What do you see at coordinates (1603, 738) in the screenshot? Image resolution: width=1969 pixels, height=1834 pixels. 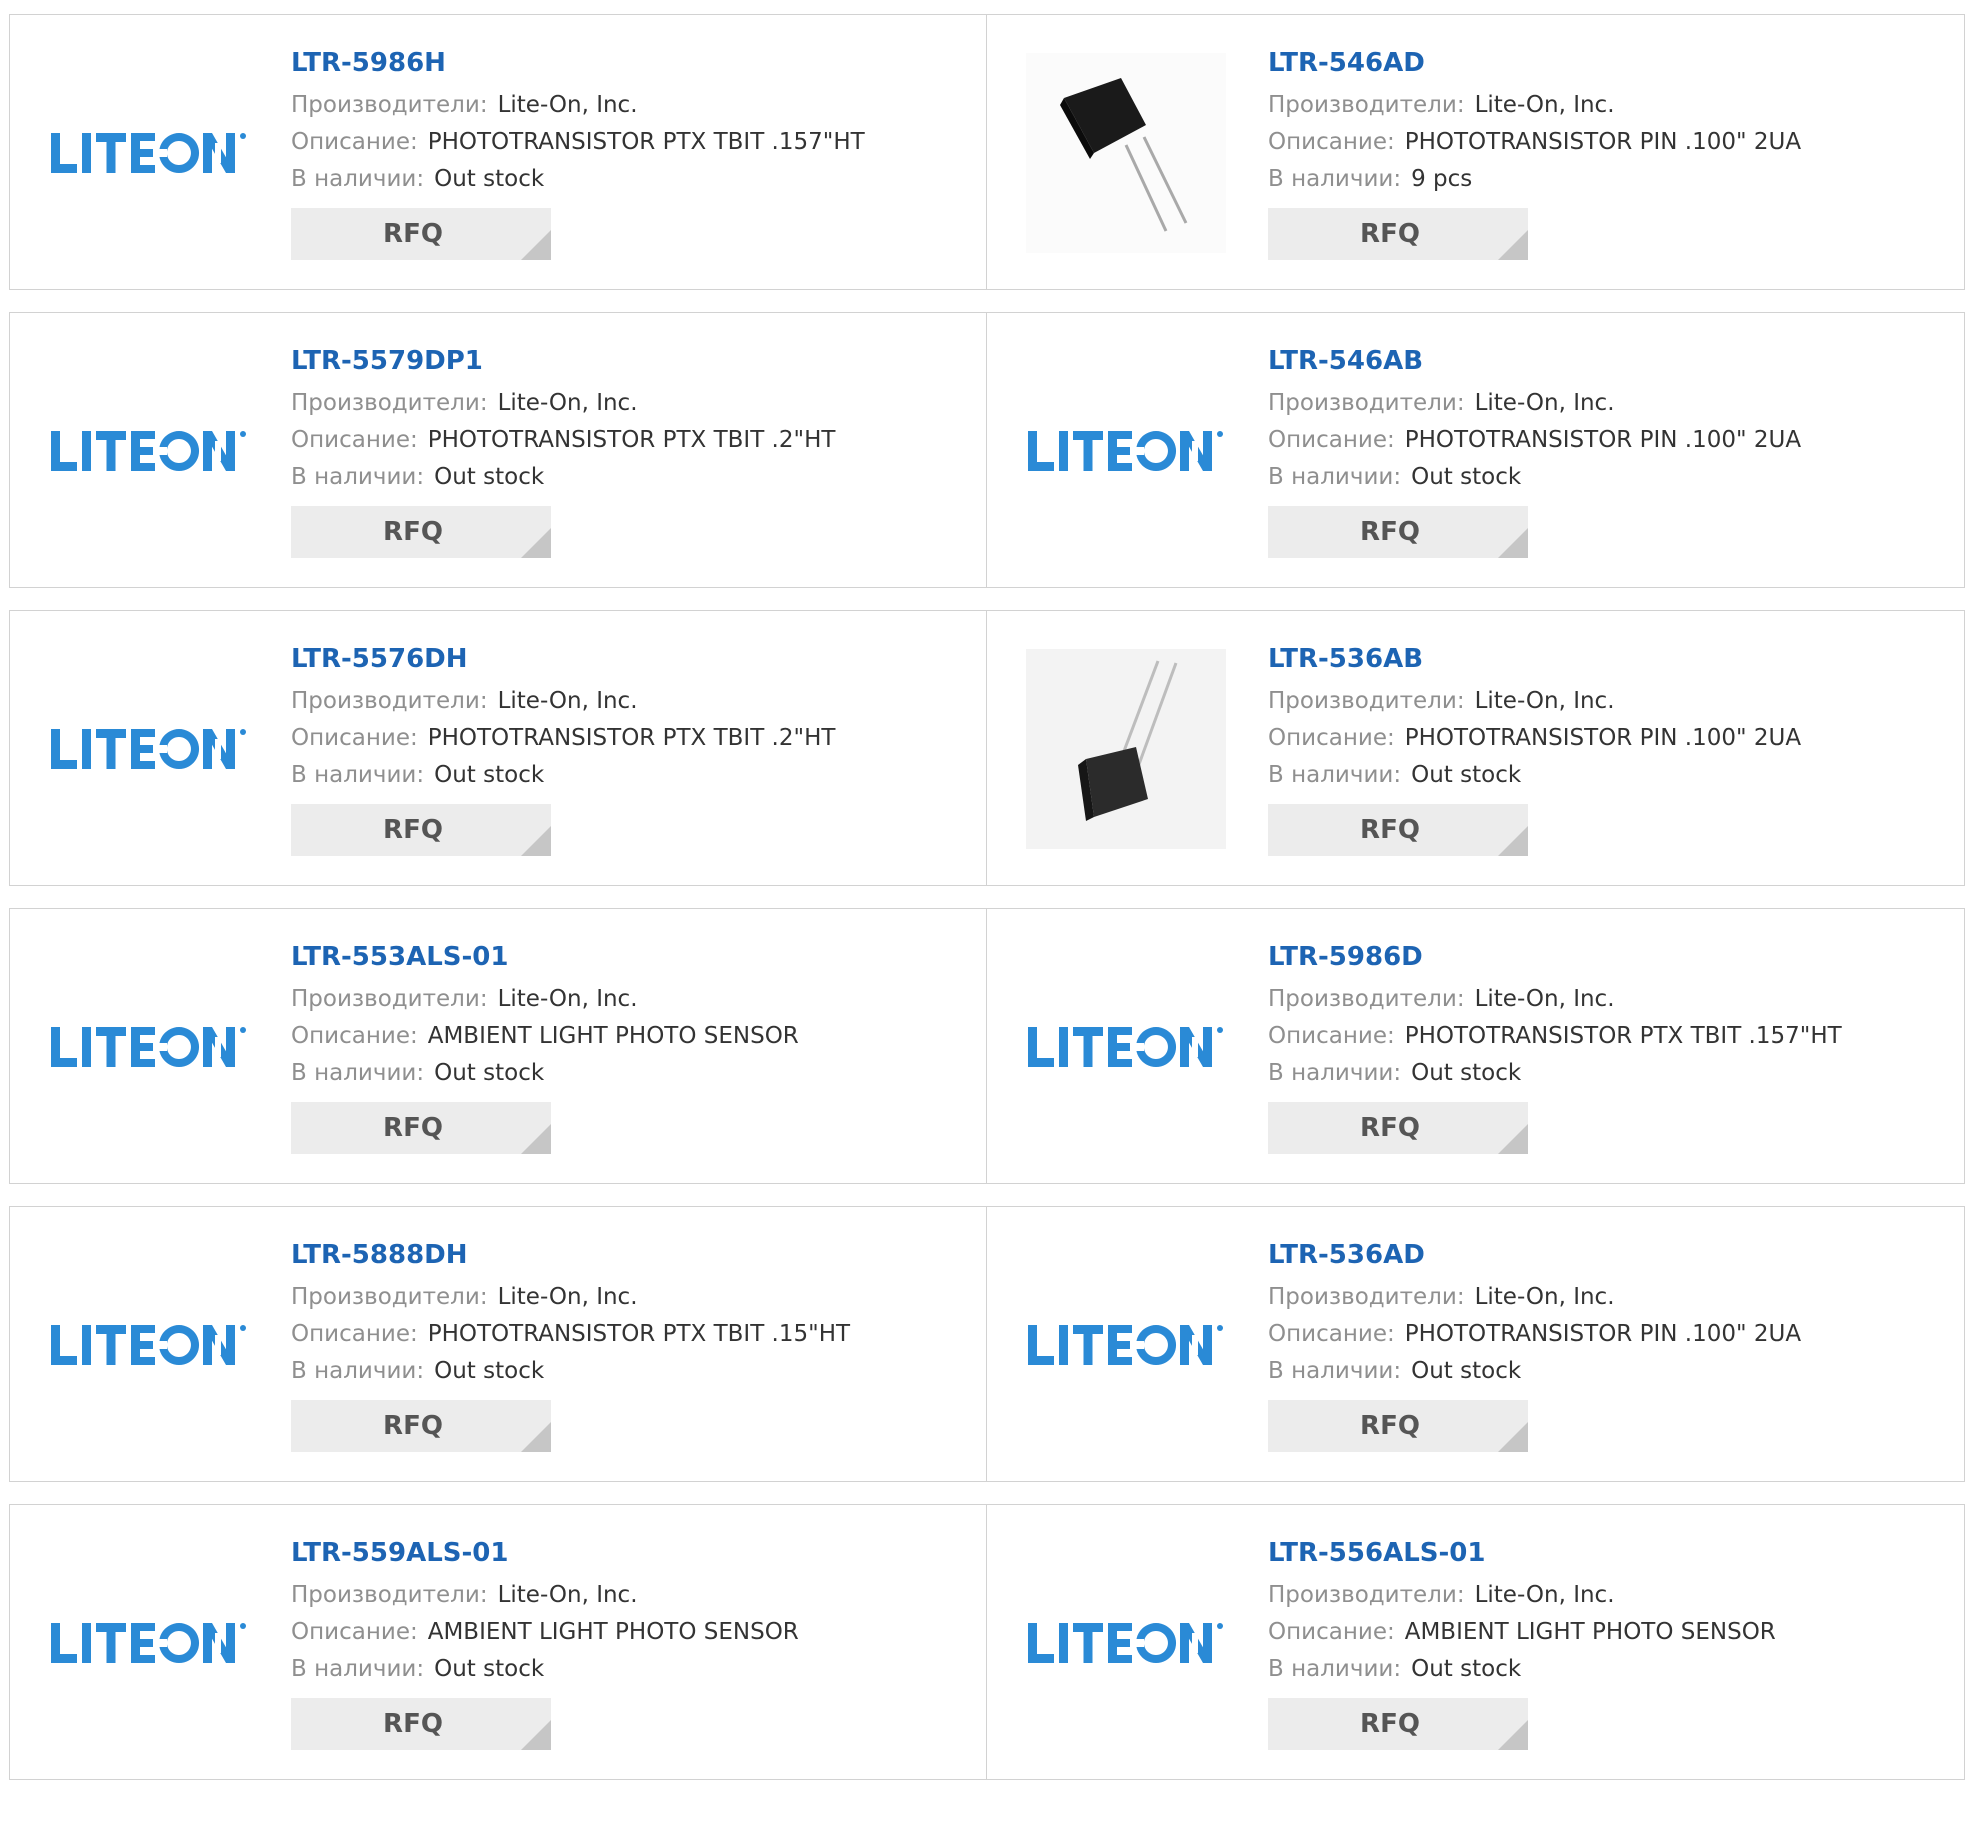 I see `description-value: PHOTOTRANSISTOR PIN .100" 2UA` at bounding box center [1603, 738].